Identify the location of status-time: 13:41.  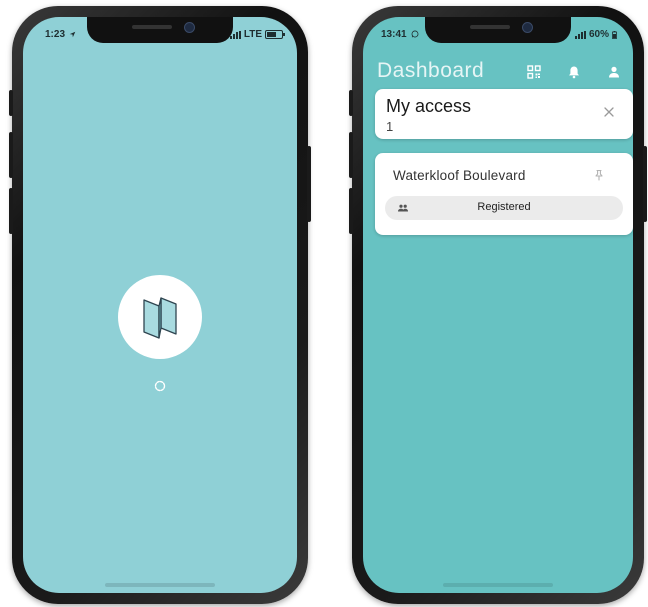
(400, 34).